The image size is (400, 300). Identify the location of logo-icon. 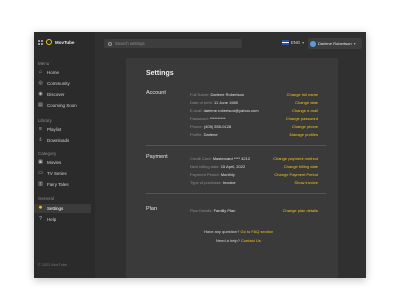
(49, 42).